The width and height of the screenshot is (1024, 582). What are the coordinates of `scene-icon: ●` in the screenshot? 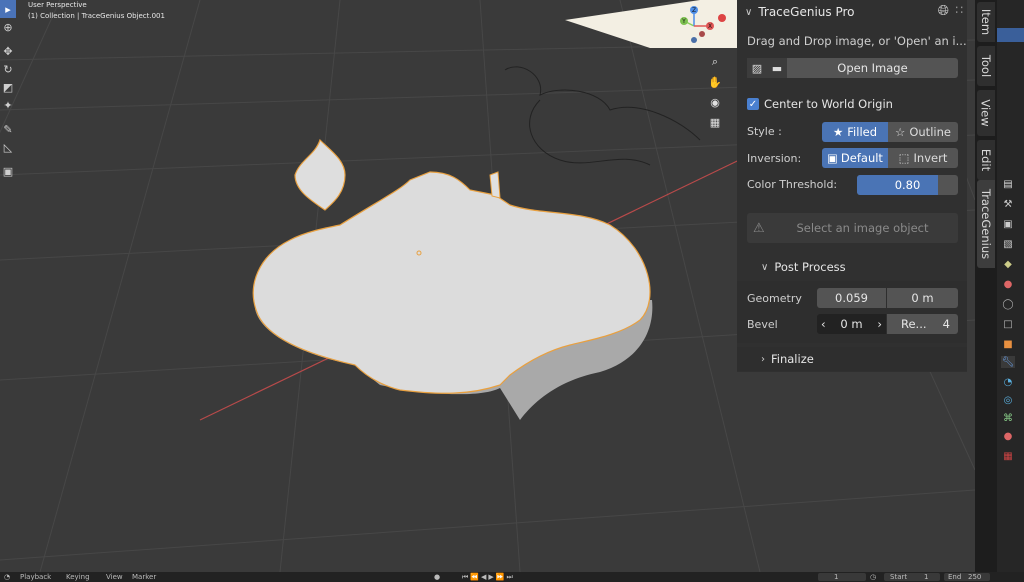 It's located at (1008, 284).